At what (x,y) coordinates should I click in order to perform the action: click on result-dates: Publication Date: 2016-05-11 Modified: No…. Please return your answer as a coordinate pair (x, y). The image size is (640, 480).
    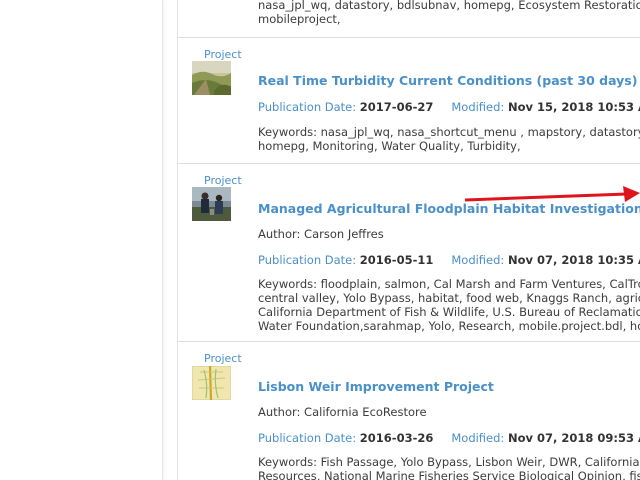
    Looking at the image, I should click on (449, 260).